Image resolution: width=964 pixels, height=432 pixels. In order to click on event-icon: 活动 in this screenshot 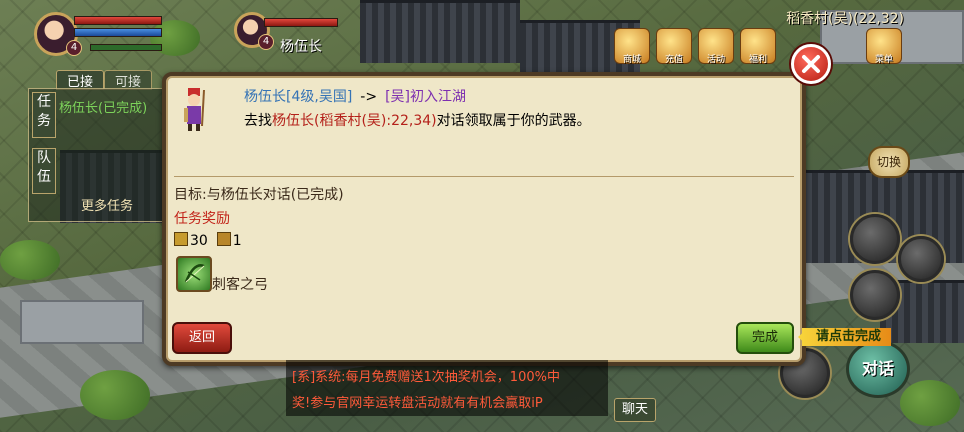, I will do `click(716, 46)`.